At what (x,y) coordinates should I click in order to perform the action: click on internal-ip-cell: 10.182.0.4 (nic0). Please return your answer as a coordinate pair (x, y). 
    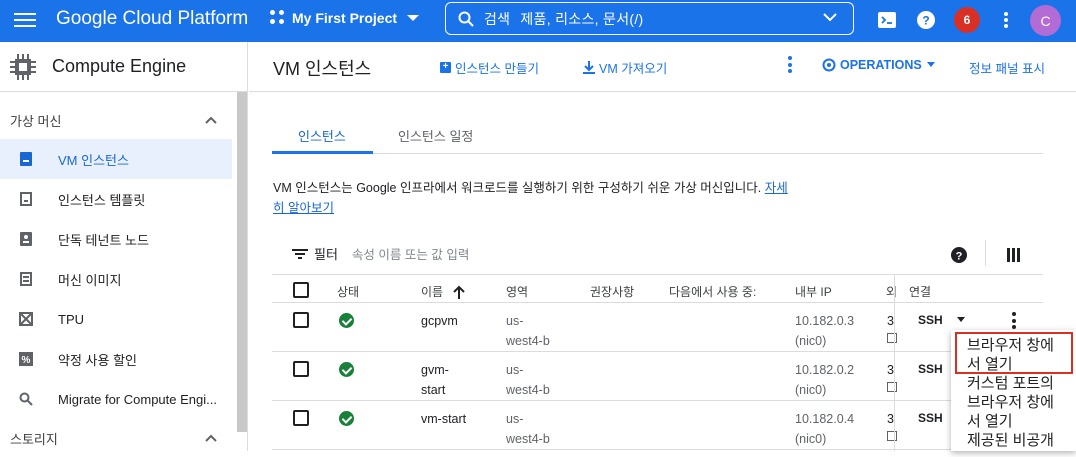
    Looking at the image, I should click on (825, 429).